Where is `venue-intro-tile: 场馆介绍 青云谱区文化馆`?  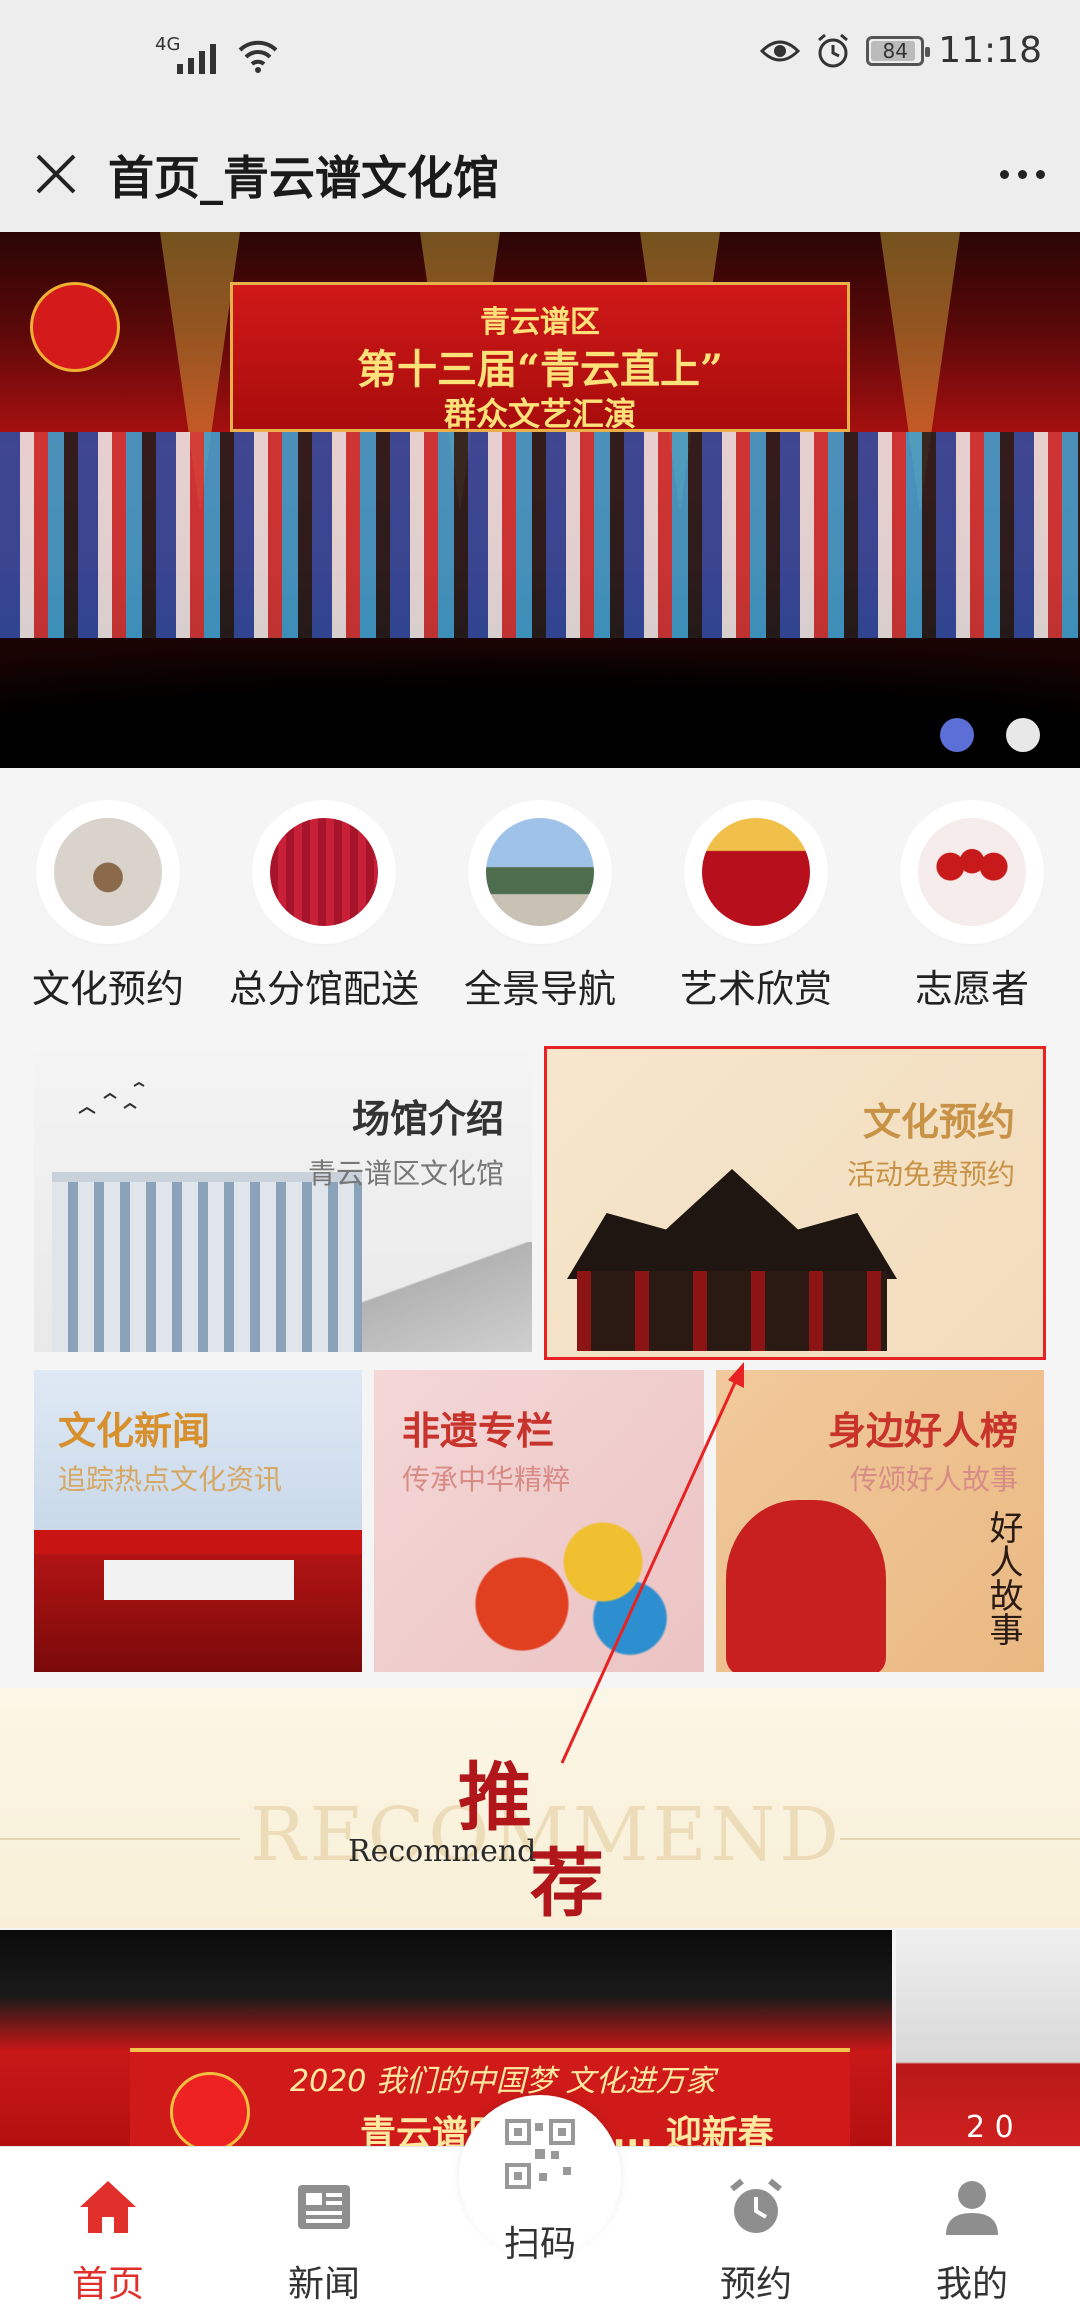 venue-intro-tile: 场馆介绍 青云谱区文化馆 is located at coordinates (283, 1202).